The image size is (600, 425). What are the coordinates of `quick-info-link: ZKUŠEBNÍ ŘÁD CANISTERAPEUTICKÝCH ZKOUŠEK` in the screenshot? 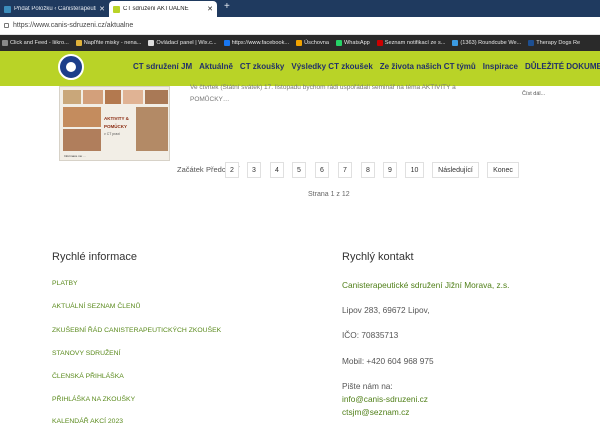 It's located at (136, 330).